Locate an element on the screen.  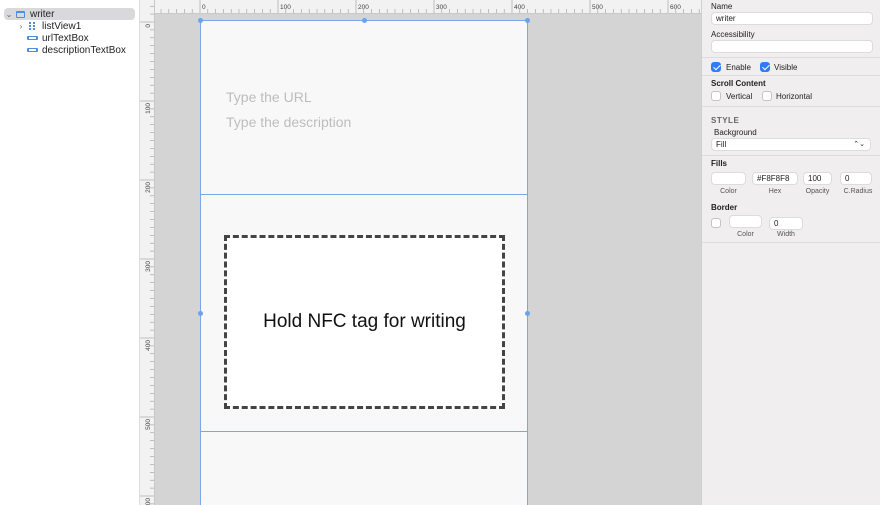
radius-caption: C.Radius is located at coordinates (858, 191).